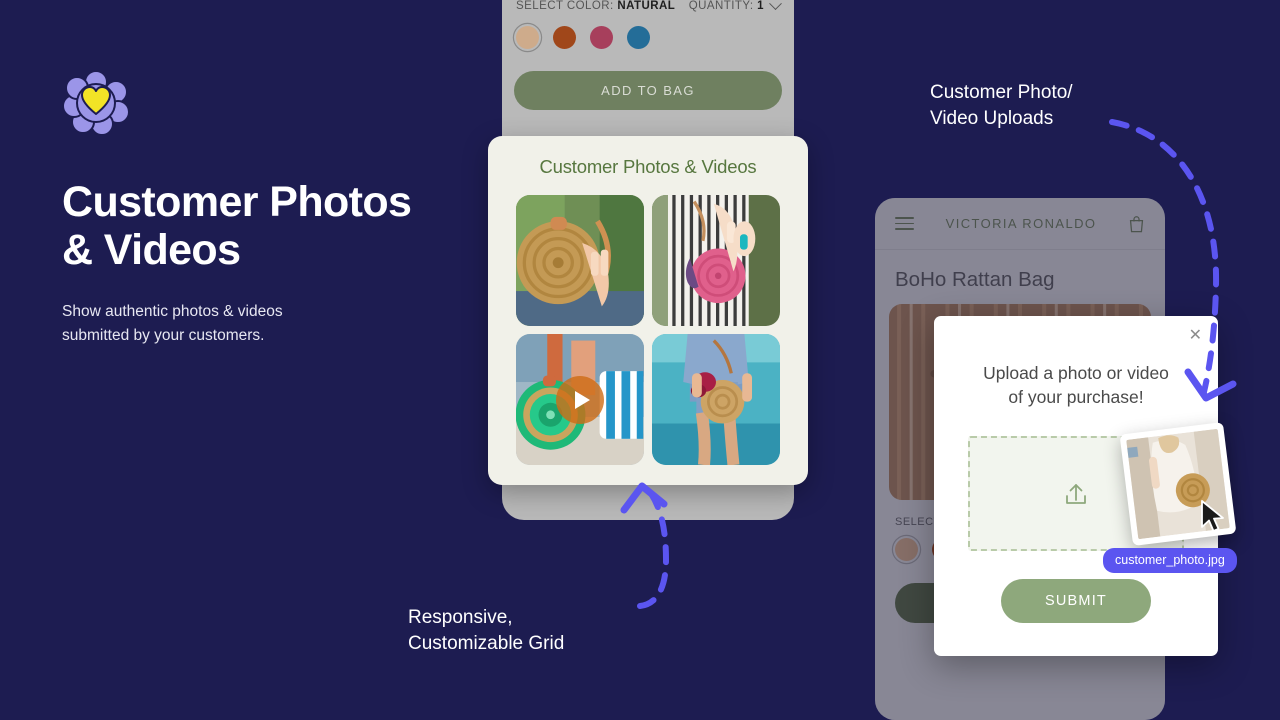 Image resolution: width=1280 pixels, height=720 pixels. What do you see at coordinates (1170, 560) in the screenshot?
I see `dragged-file-name-badge: customer_photo.jpg` at bounding box center [1170, 560].